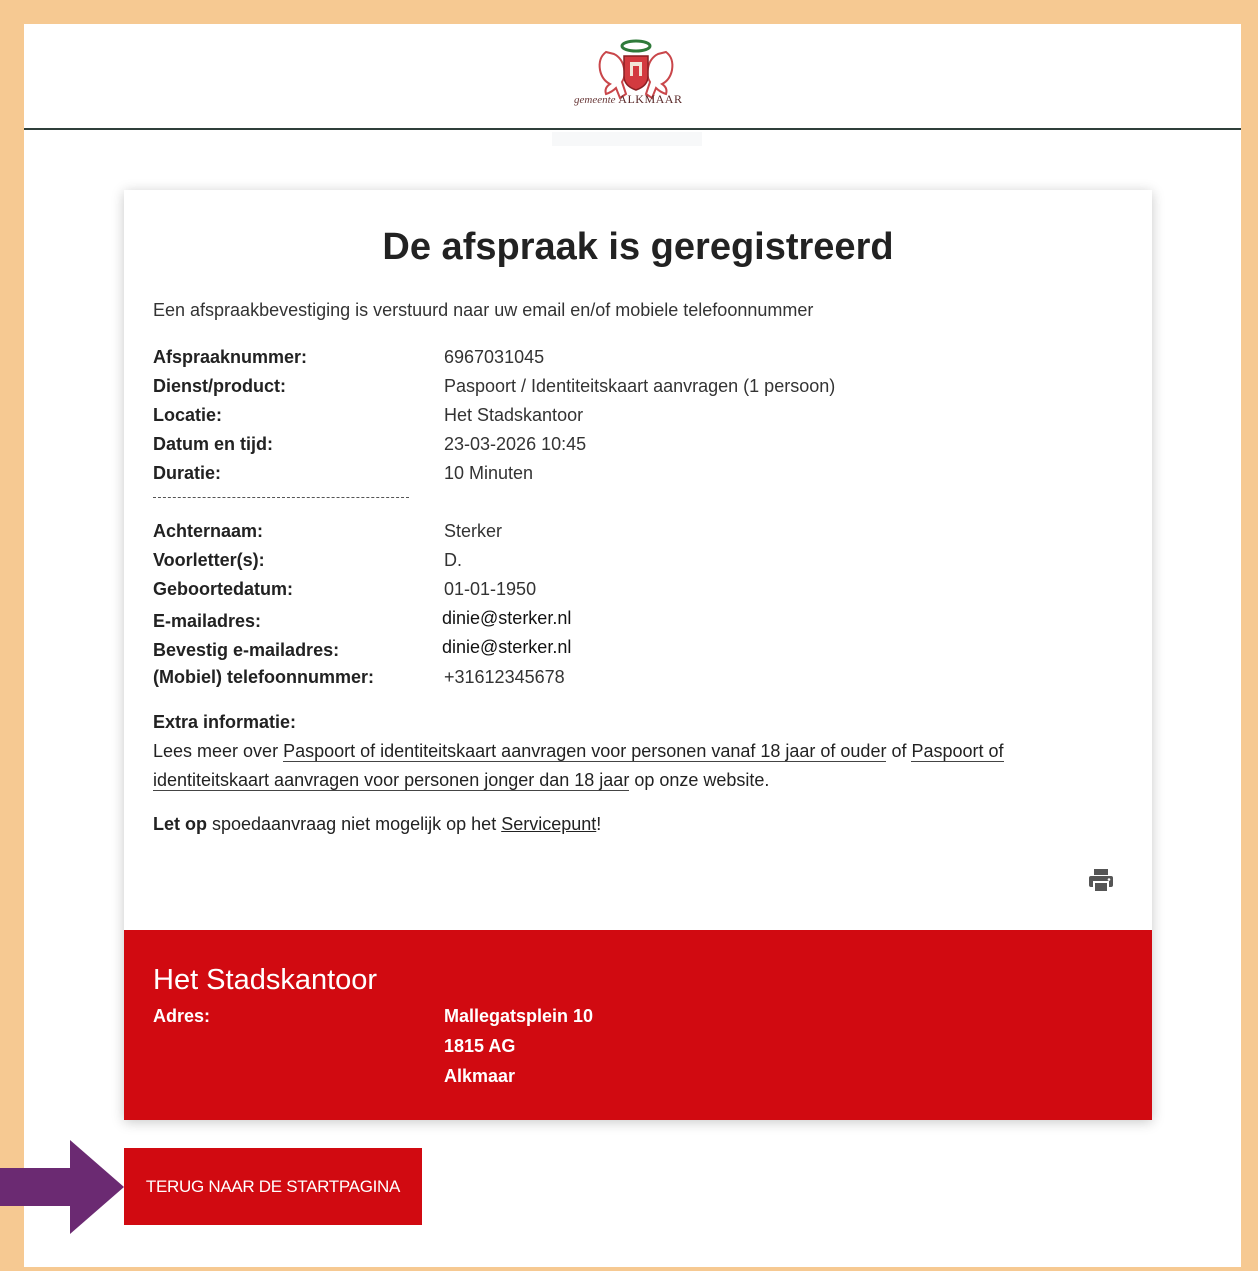 Image resolution: width=1258 pixels, height=1271 pixels. Describe the element at coordinates (632, 77) in the screenshot. I see `site-header: gemeente ALKMAAR` at that location.